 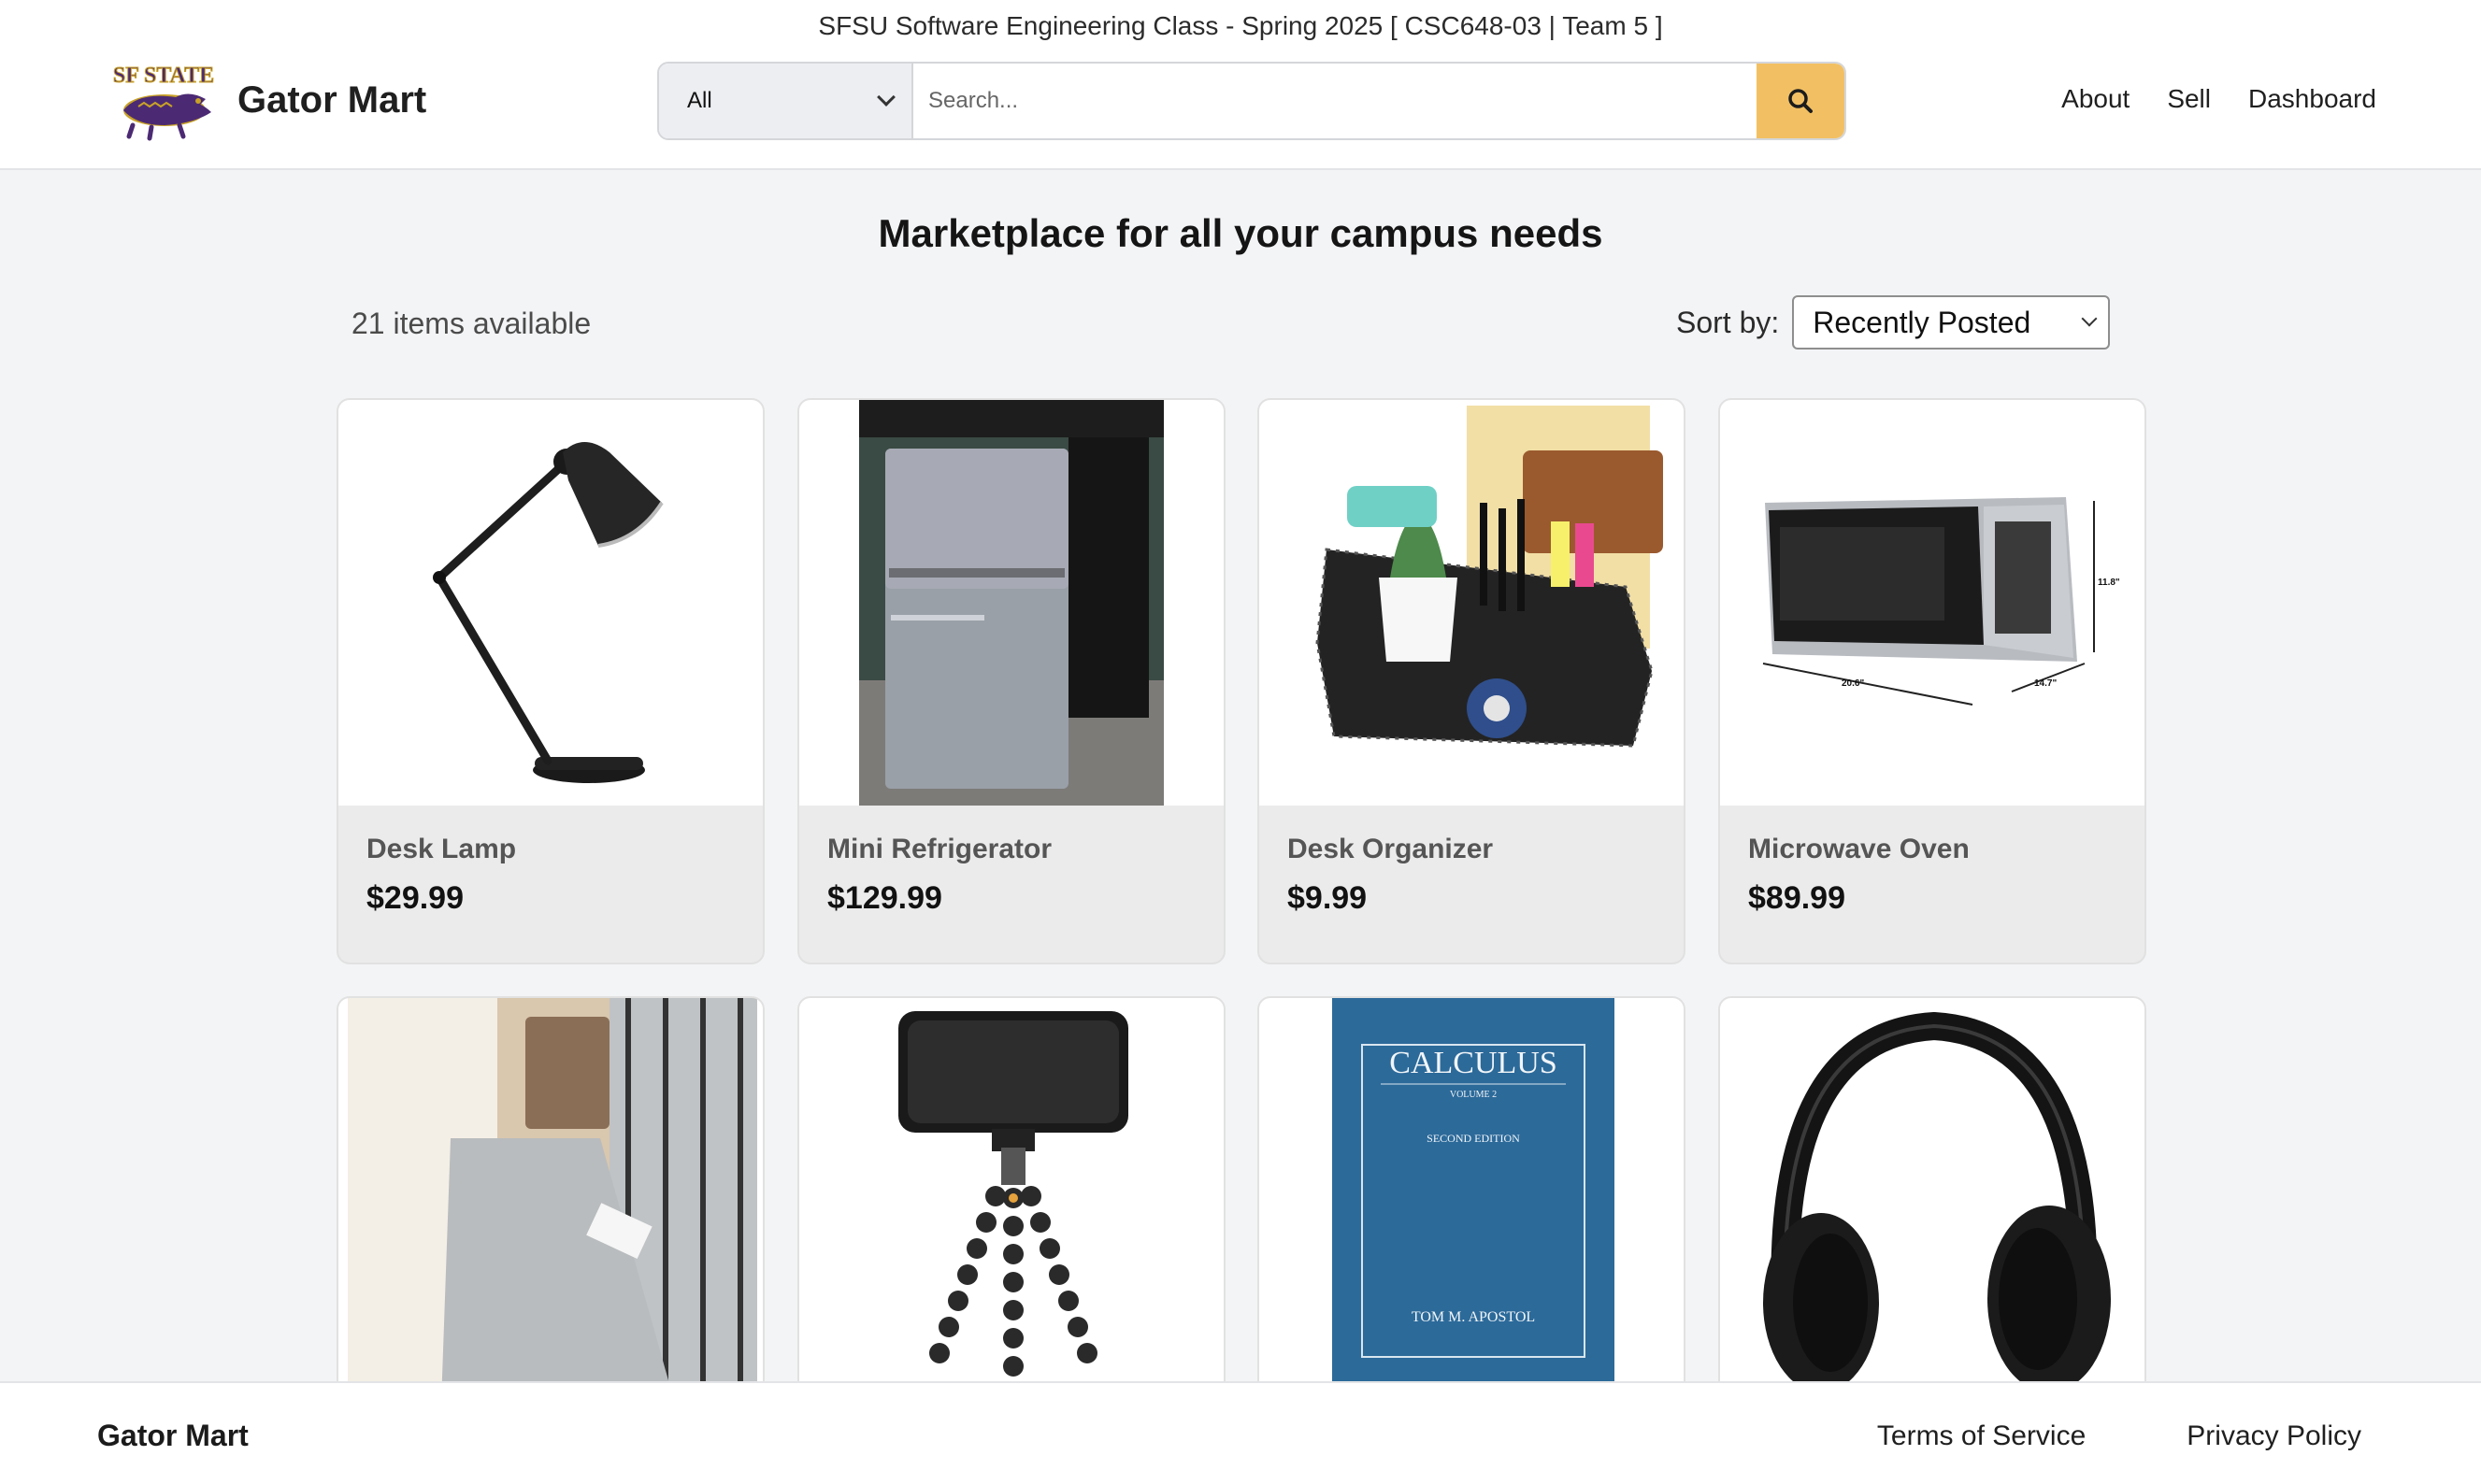 What do you see at coordinates (786, 101) in the screenshot?
I see `category-select: All` at bounding box center [786, 101].